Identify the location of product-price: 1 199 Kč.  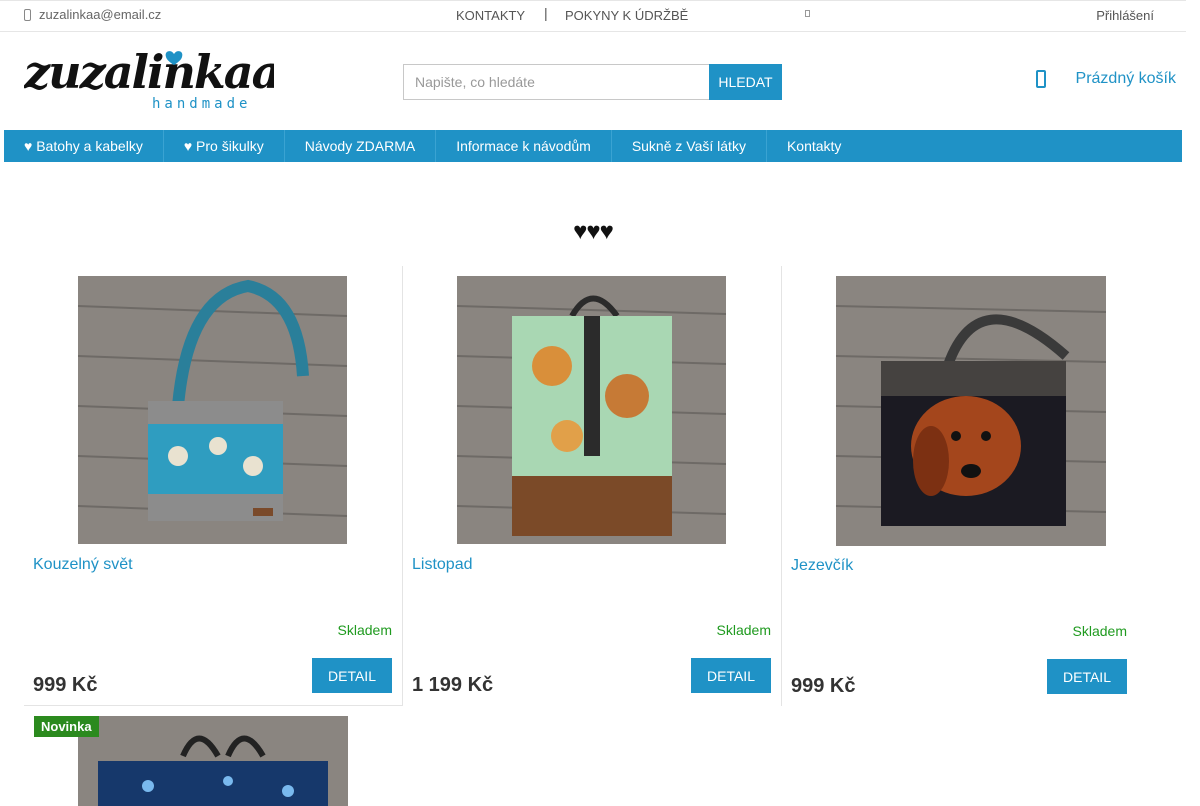
(453, 685).